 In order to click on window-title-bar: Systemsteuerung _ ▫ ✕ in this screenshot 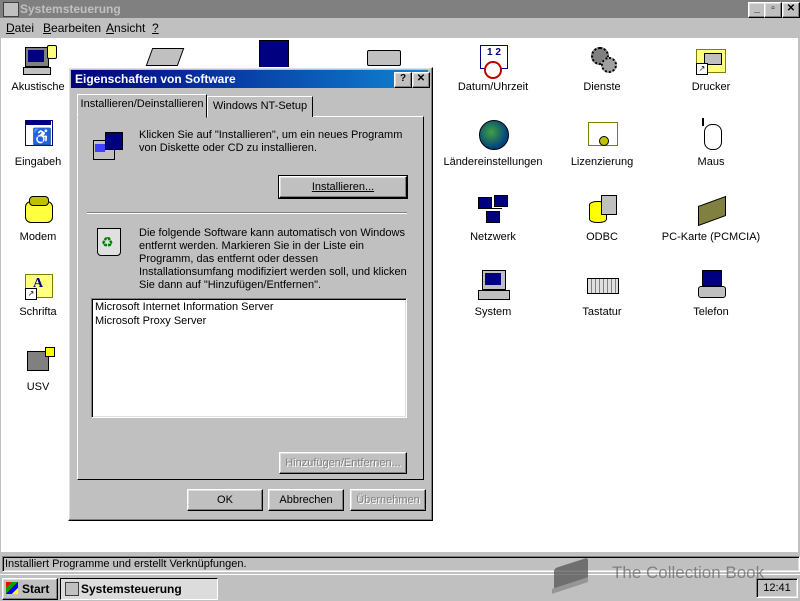, I will do `click(400, 9)`.